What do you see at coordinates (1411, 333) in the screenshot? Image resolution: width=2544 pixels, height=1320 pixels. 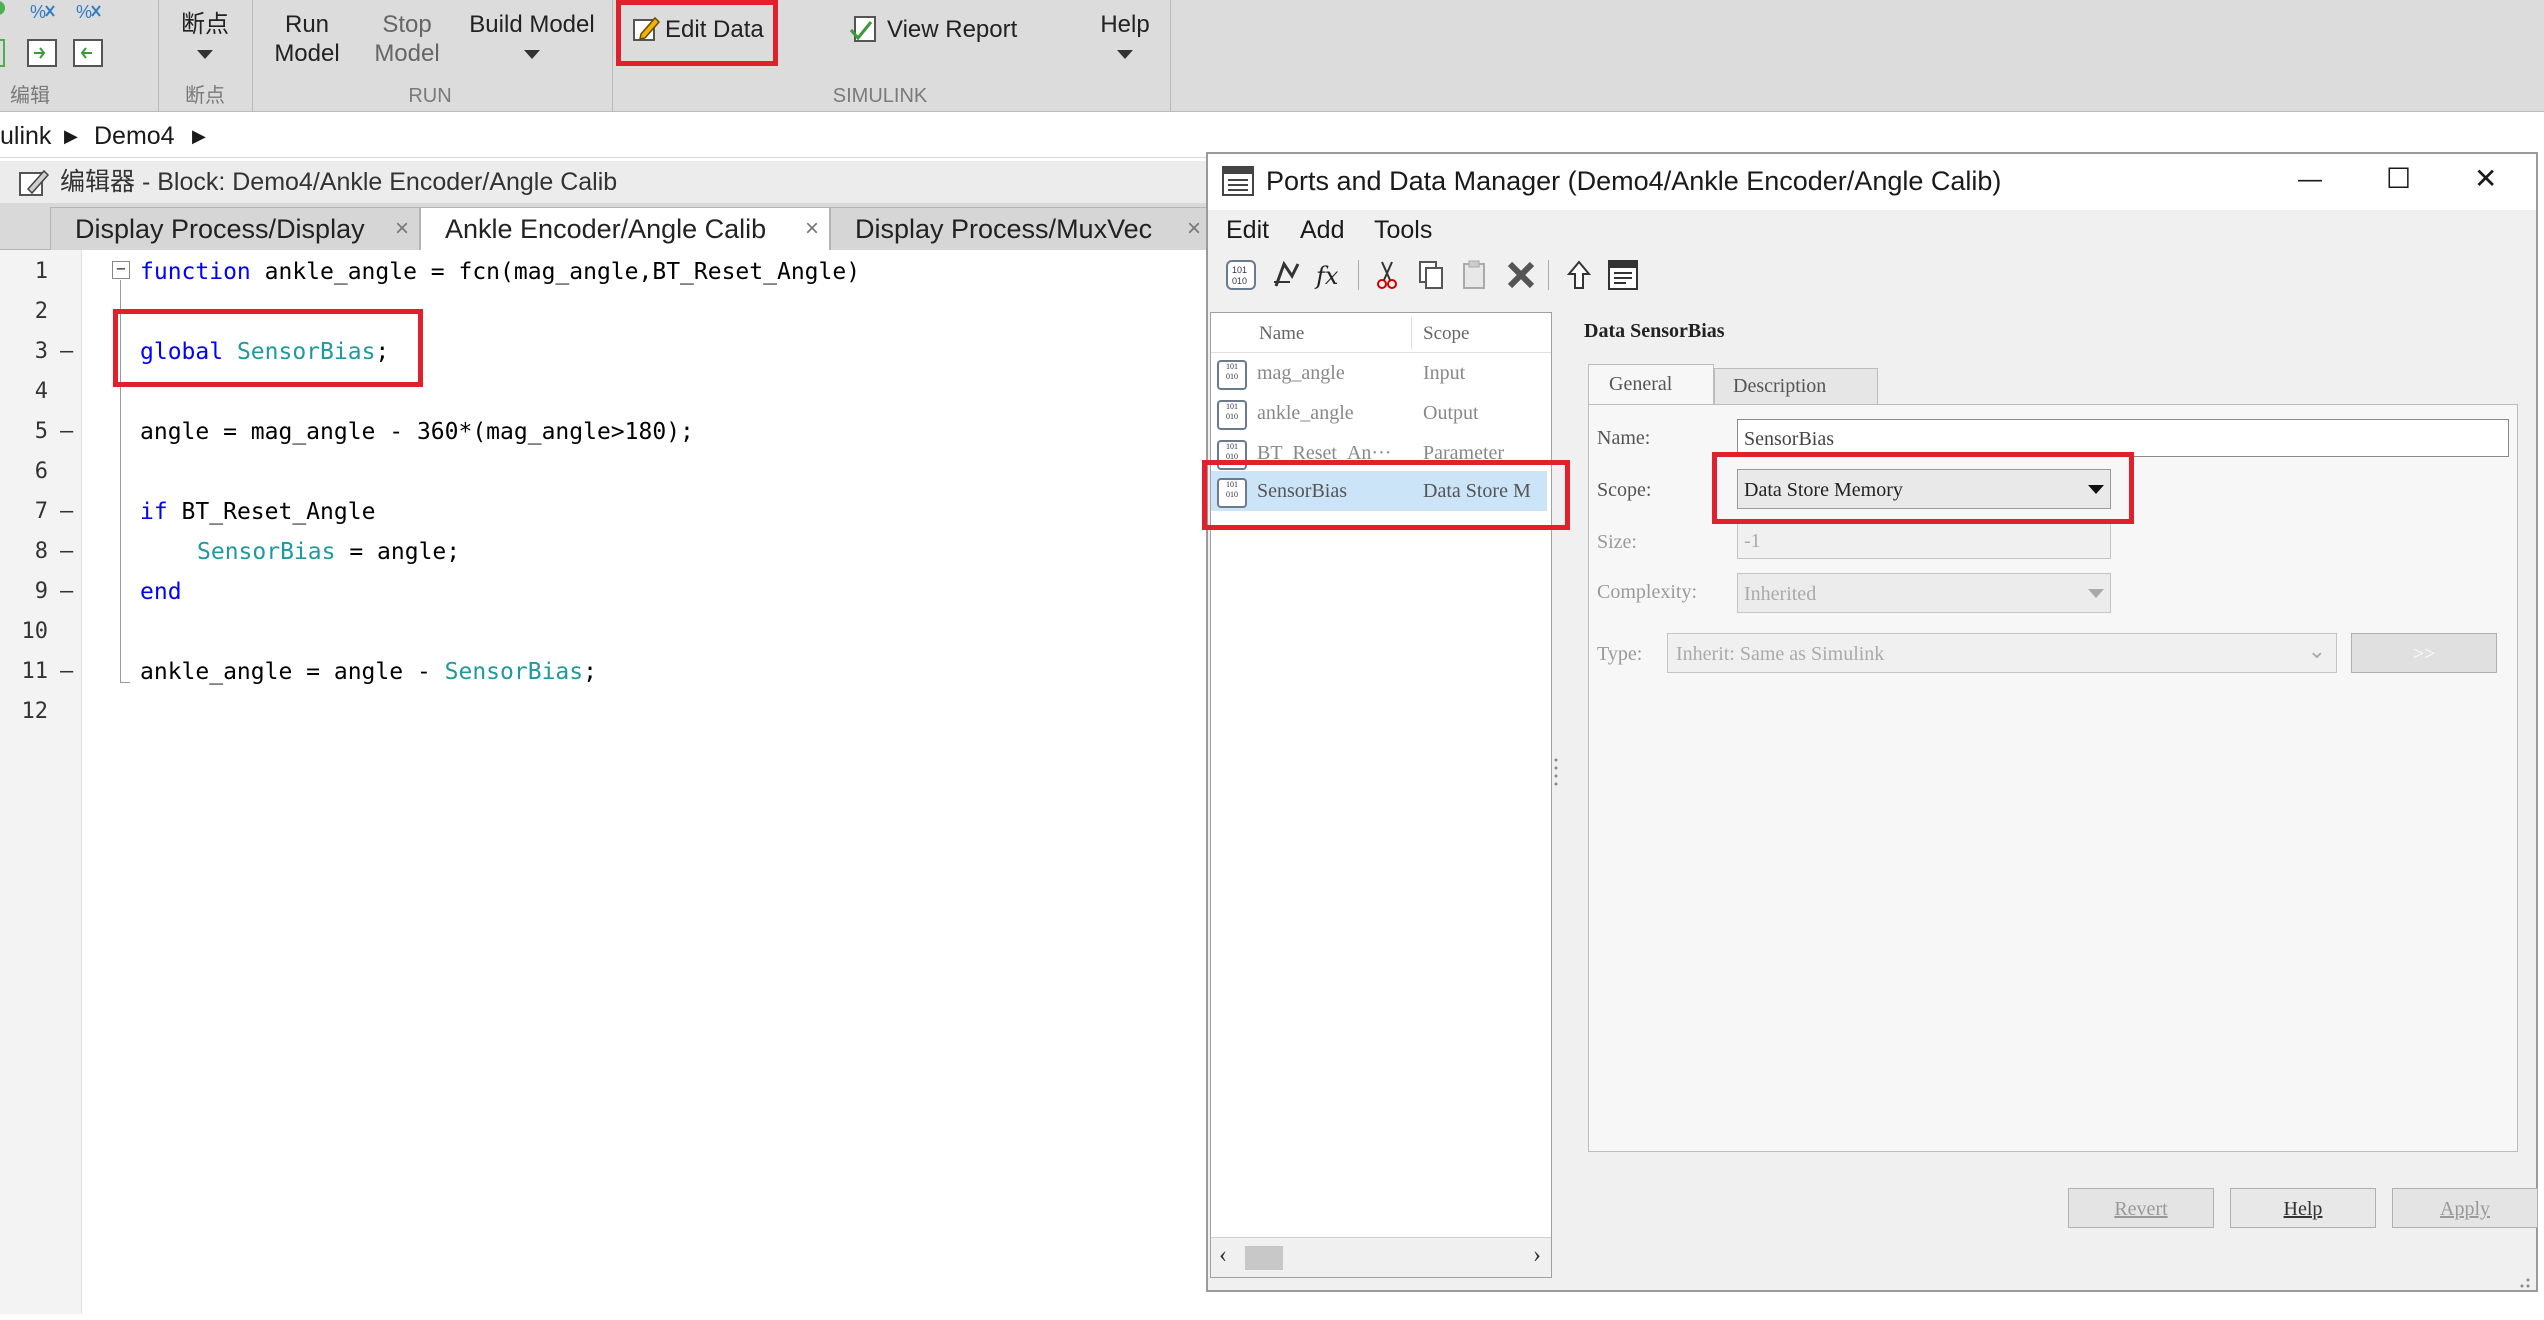 I see `column-divider` at bounding box center [1411, 333].